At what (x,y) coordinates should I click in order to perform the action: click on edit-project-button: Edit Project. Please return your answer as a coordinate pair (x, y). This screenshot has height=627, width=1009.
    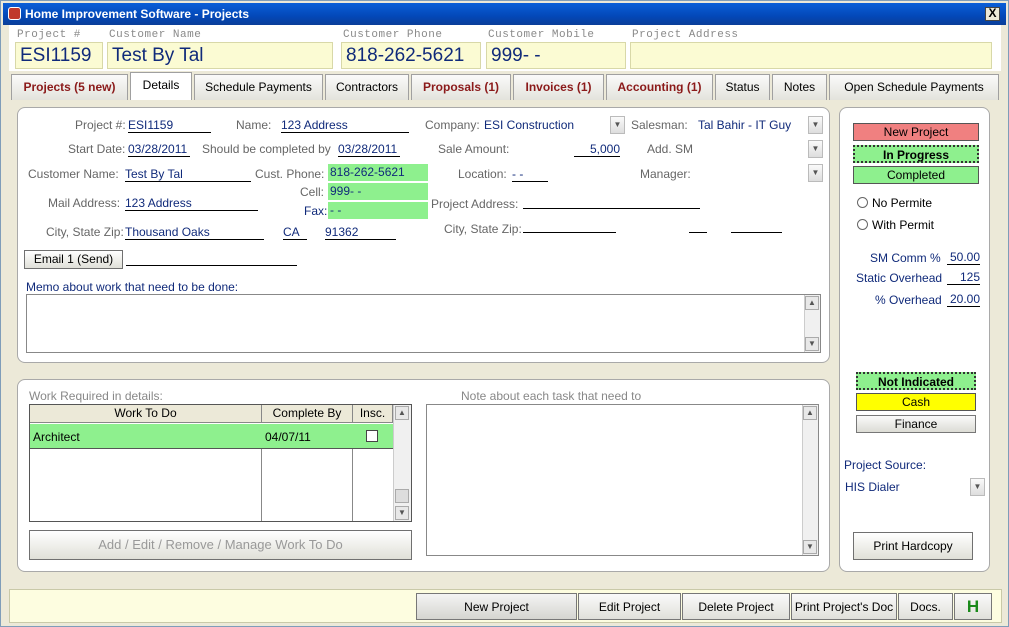
    Looking at the image, I should click on (629, 606).